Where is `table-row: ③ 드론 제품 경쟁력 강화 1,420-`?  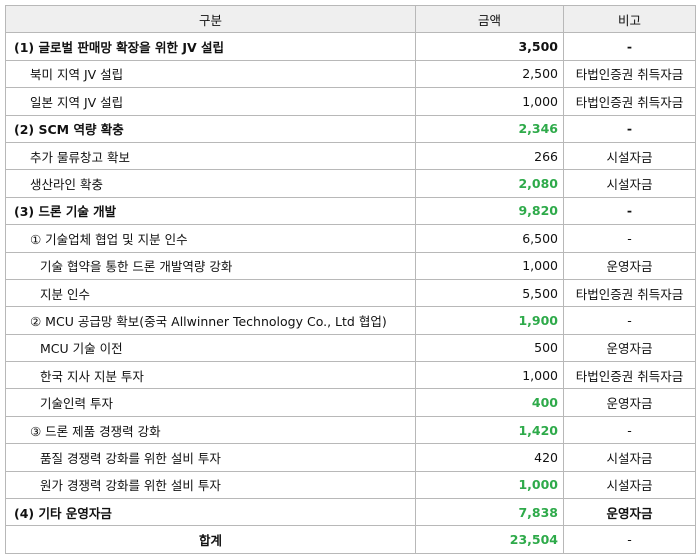
table-row: ③ 드론 제품 경쟁력 강화 1,420- is located at coordinates (350, 430).